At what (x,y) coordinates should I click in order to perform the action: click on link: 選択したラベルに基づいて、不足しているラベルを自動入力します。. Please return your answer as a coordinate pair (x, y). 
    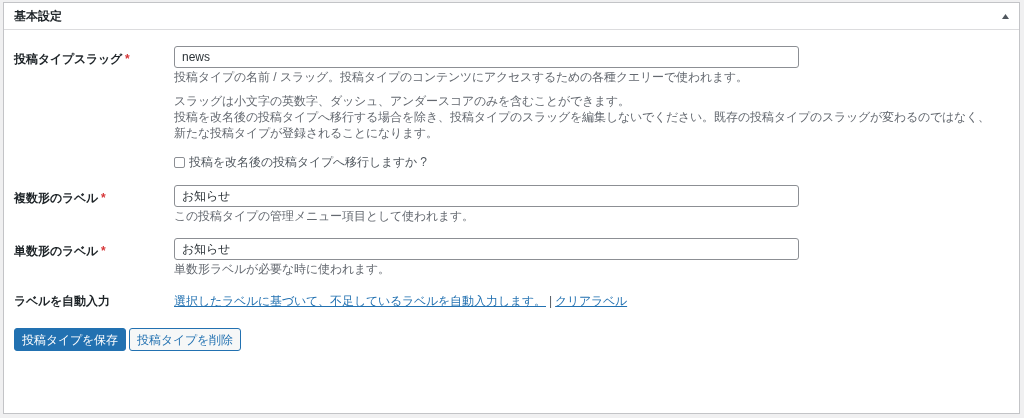
    Looking at the image, I should click on (360, 301).